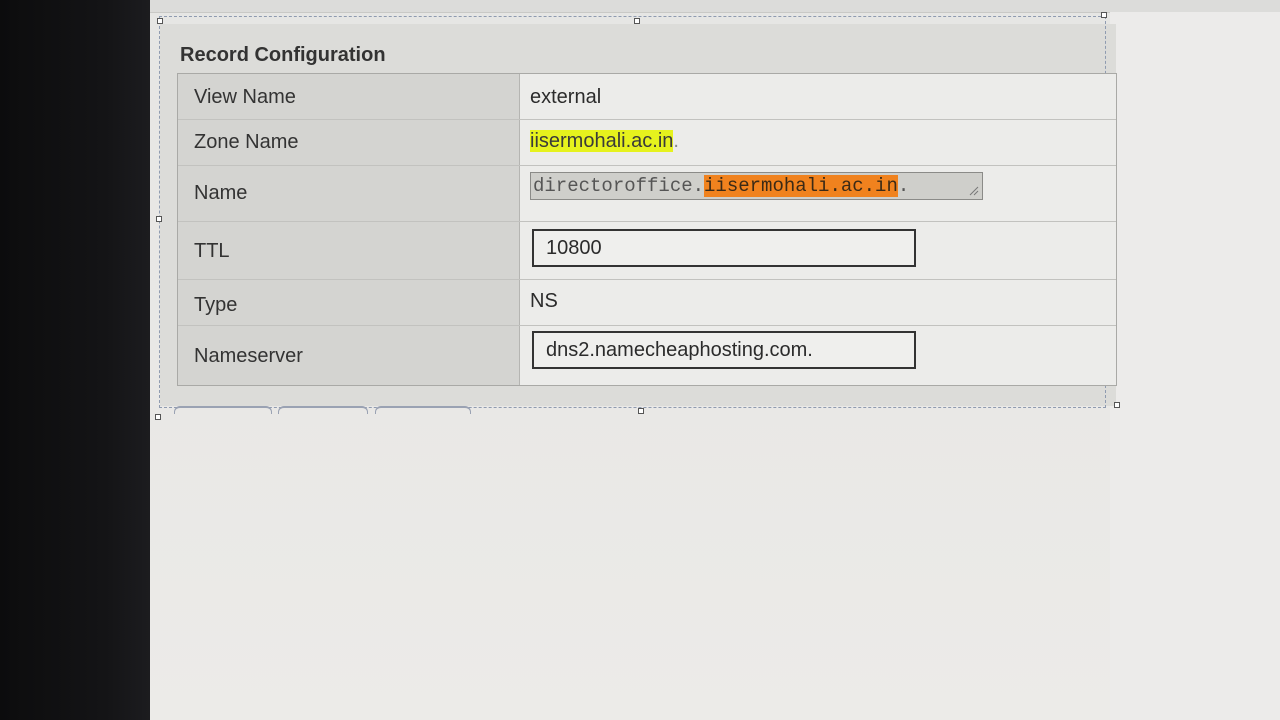 The height and width of the screenshot is (720, 1280). I want to click on value-cell: iisermohali.ac.in., so click(818, 142).